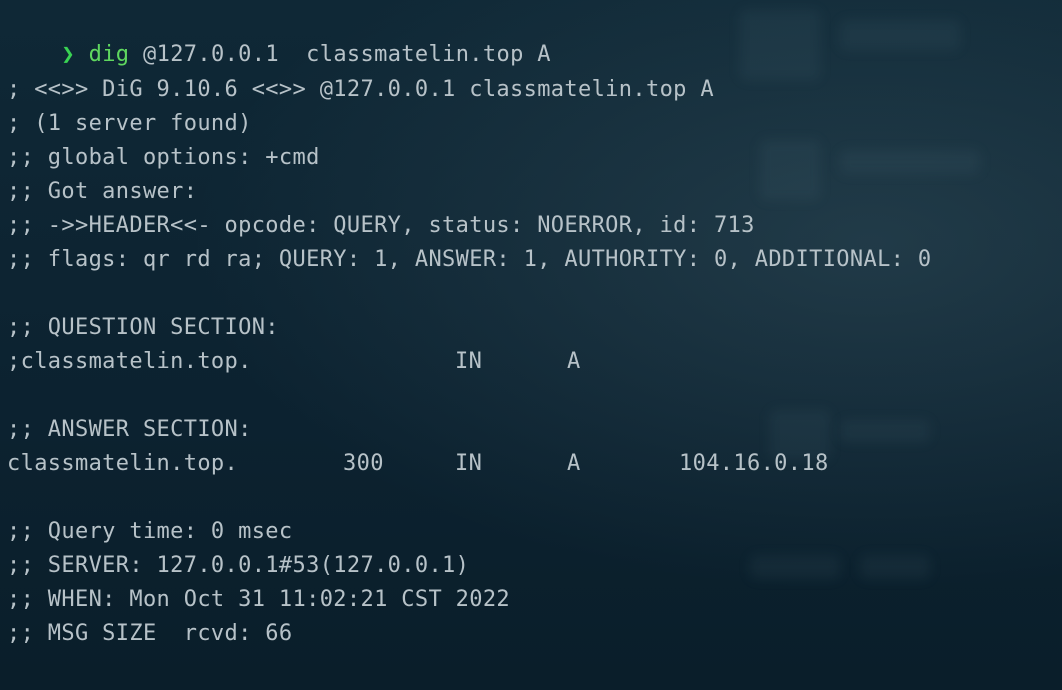  Describe the element at coordinates (129, 429) in the screenshot. I see `answer-section-title: ;; ANSWER SECTION:` at that location.